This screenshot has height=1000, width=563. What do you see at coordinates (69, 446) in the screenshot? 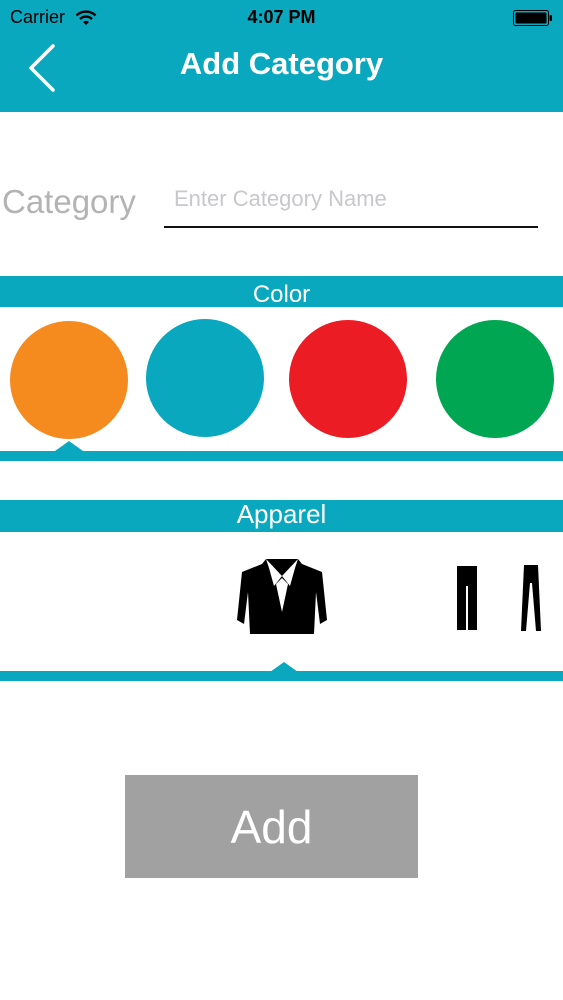
I see `color-selection-indicator` at bounding box center [69, 446].